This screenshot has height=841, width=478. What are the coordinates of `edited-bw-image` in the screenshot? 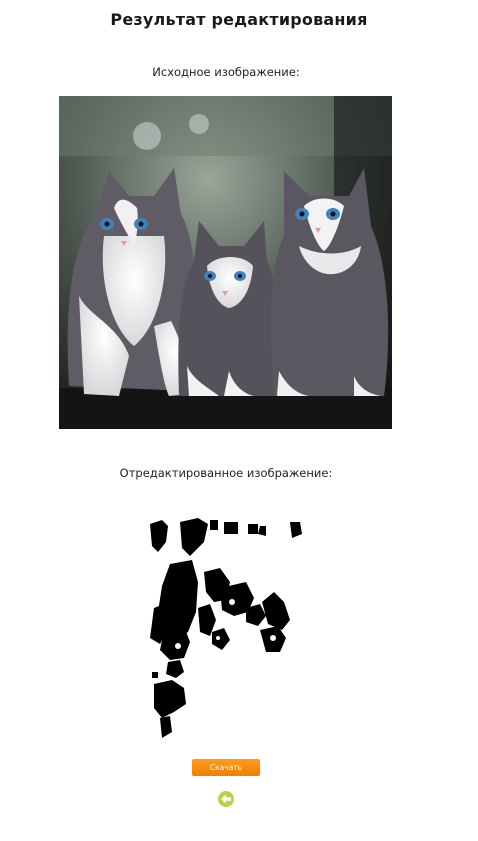 It's located at (226, 628).